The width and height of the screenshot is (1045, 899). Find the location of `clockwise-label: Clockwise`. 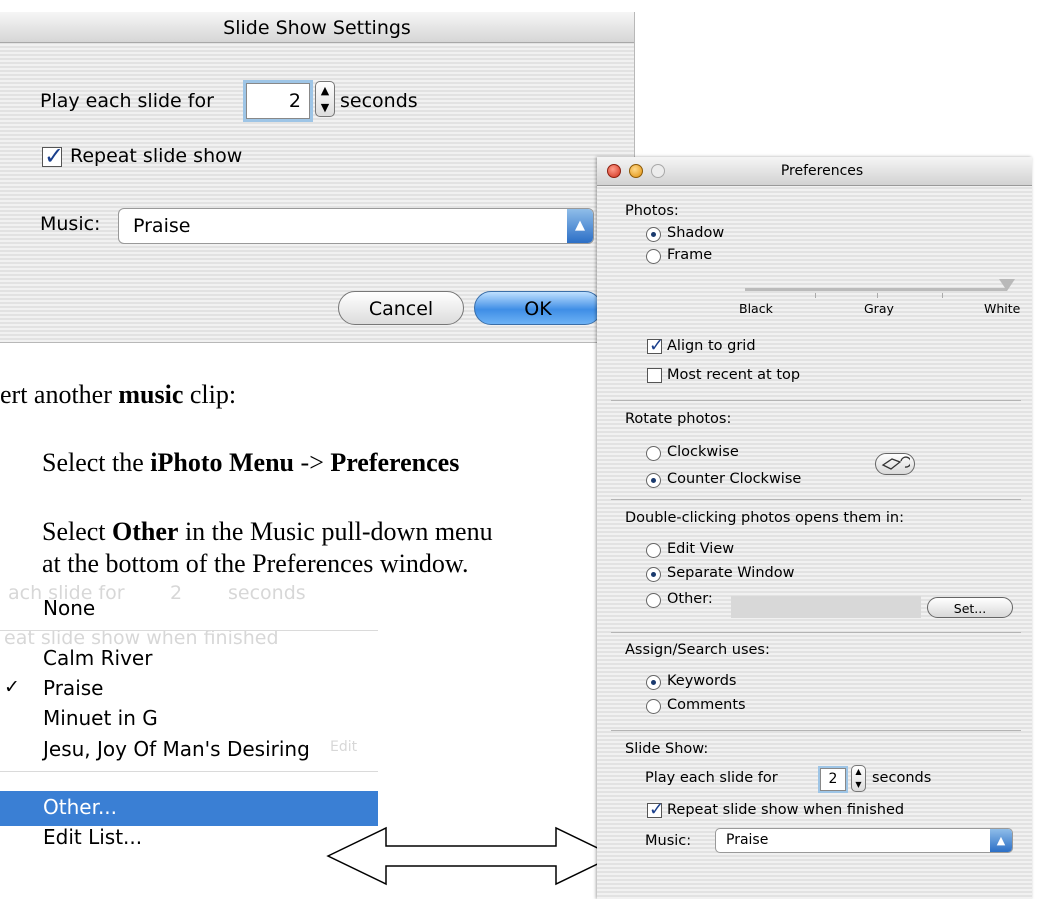

clockwise-label: Clockwise is located at coordinates (703, 452).